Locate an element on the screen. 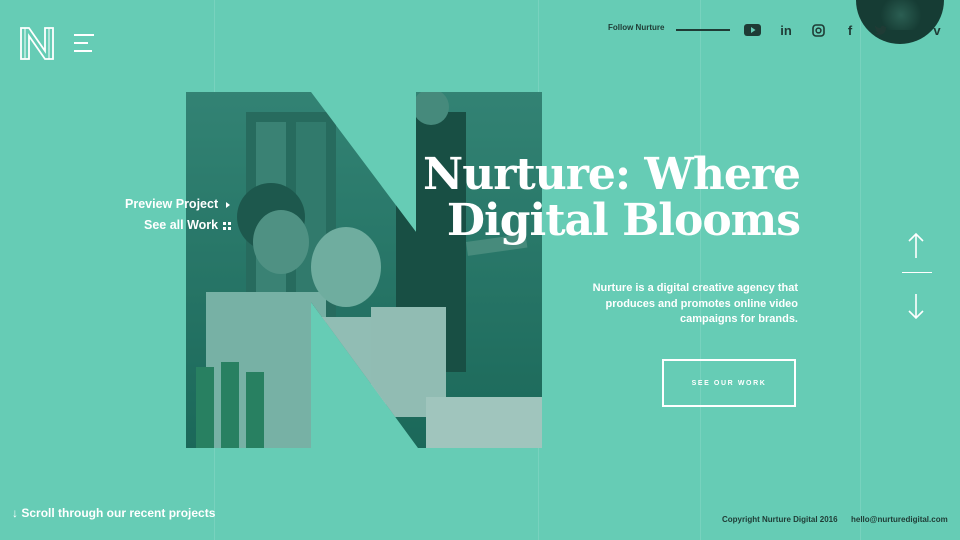 The width and height of the screenshot is (960, 540). scroll-label: Scroll through our recent projects is located at coordinates (118, 513).